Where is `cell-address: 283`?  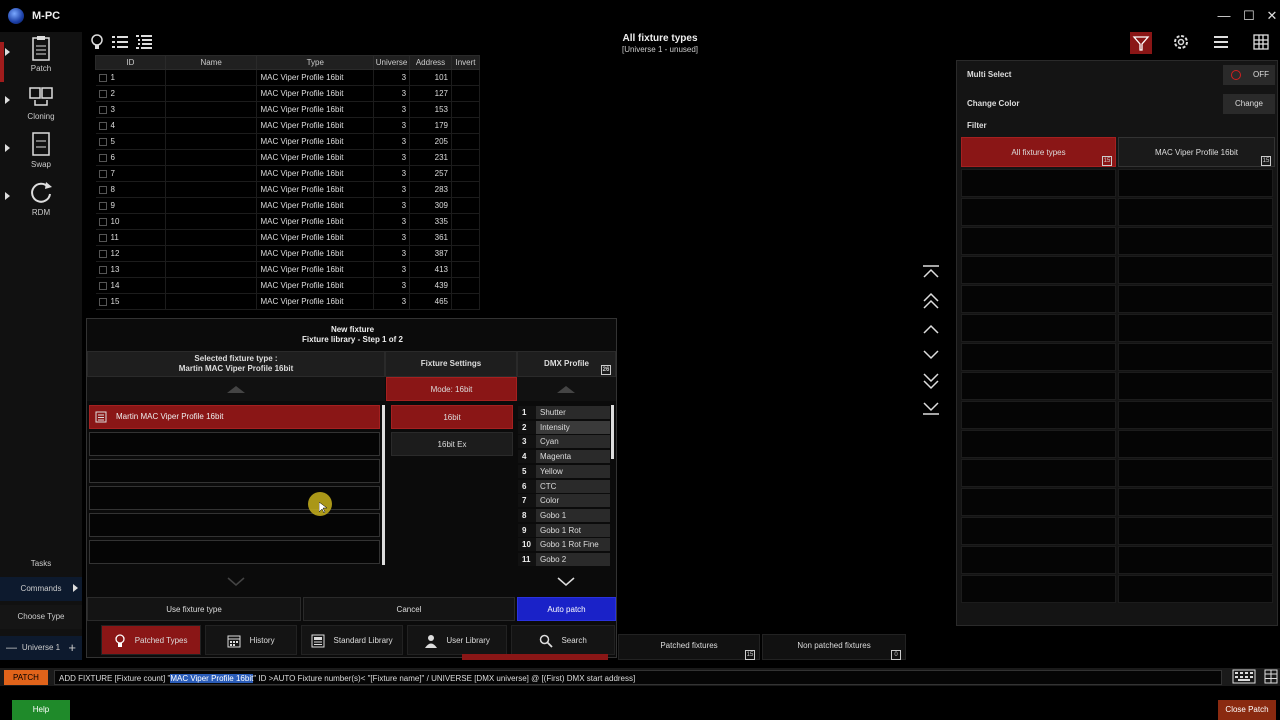 cell-address: 283 is located at coordinates (430, 189).